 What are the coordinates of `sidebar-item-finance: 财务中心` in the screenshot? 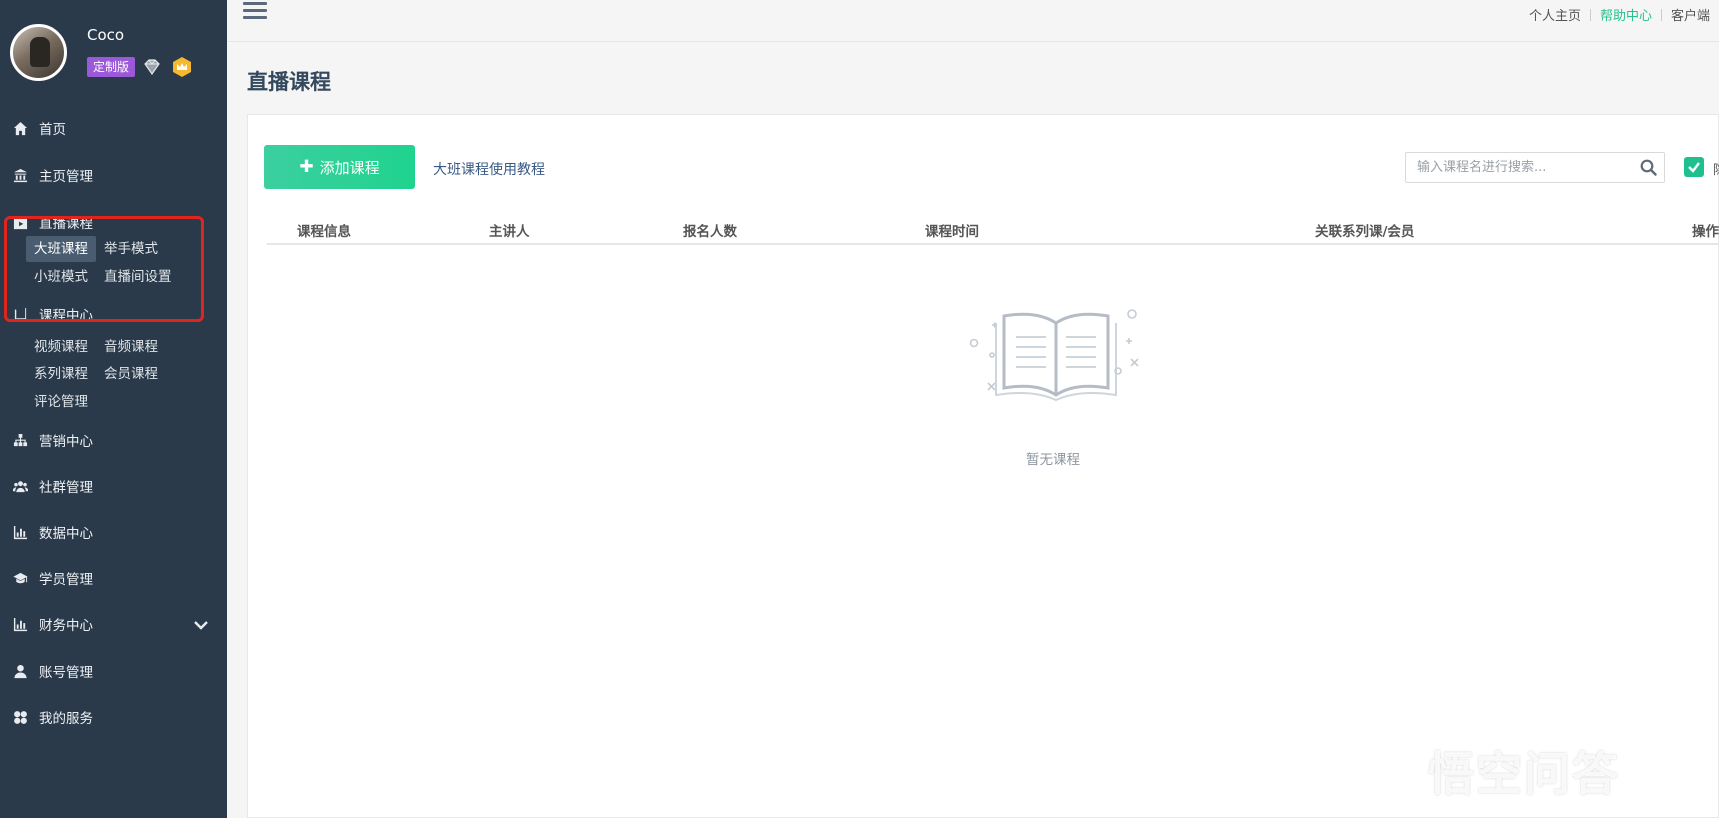 It's located at (113, 624).